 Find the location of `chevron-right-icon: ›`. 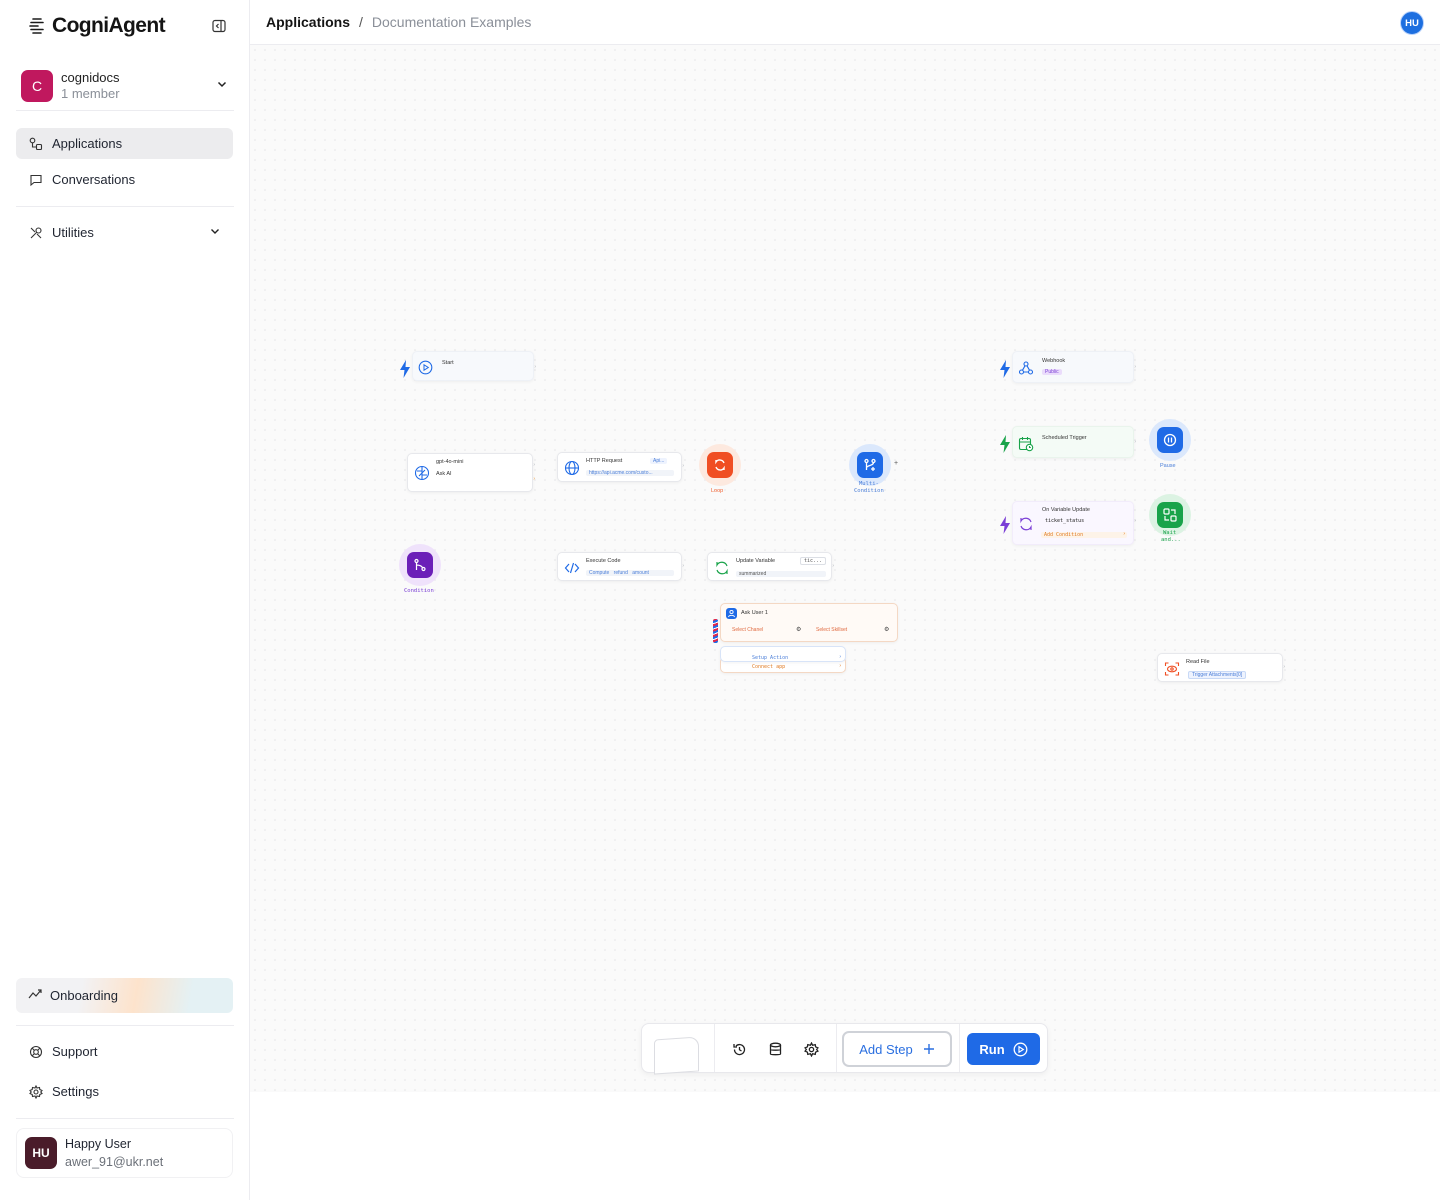

chevron-right-icon: › is located at coordinates (840, 657).